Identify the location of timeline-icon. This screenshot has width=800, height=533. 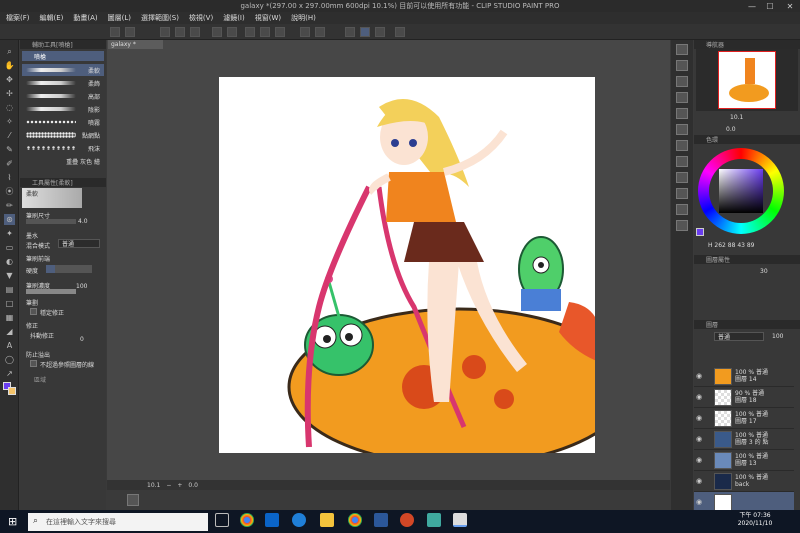
(133, 500).